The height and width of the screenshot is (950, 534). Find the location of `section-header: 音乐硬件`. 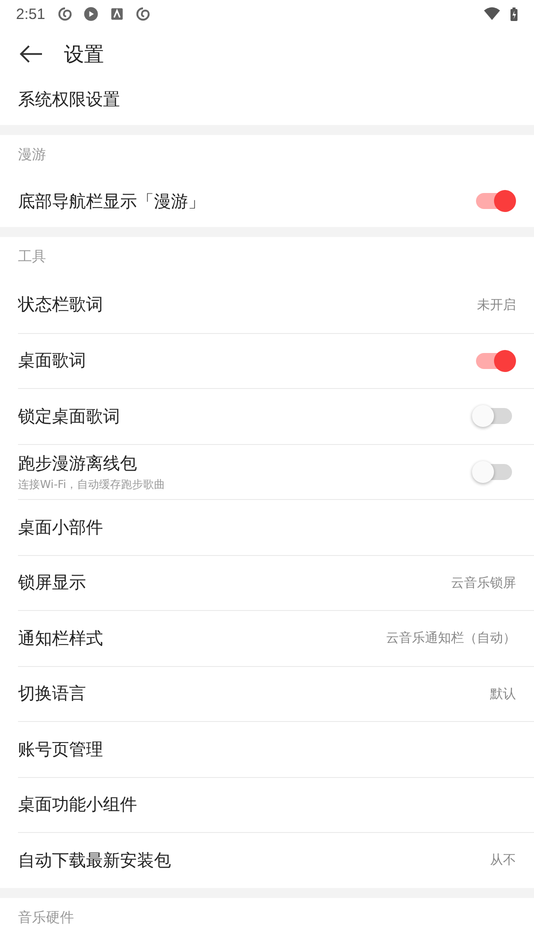

section-header: 音乐硬件 is located at coordinates (46, 918).